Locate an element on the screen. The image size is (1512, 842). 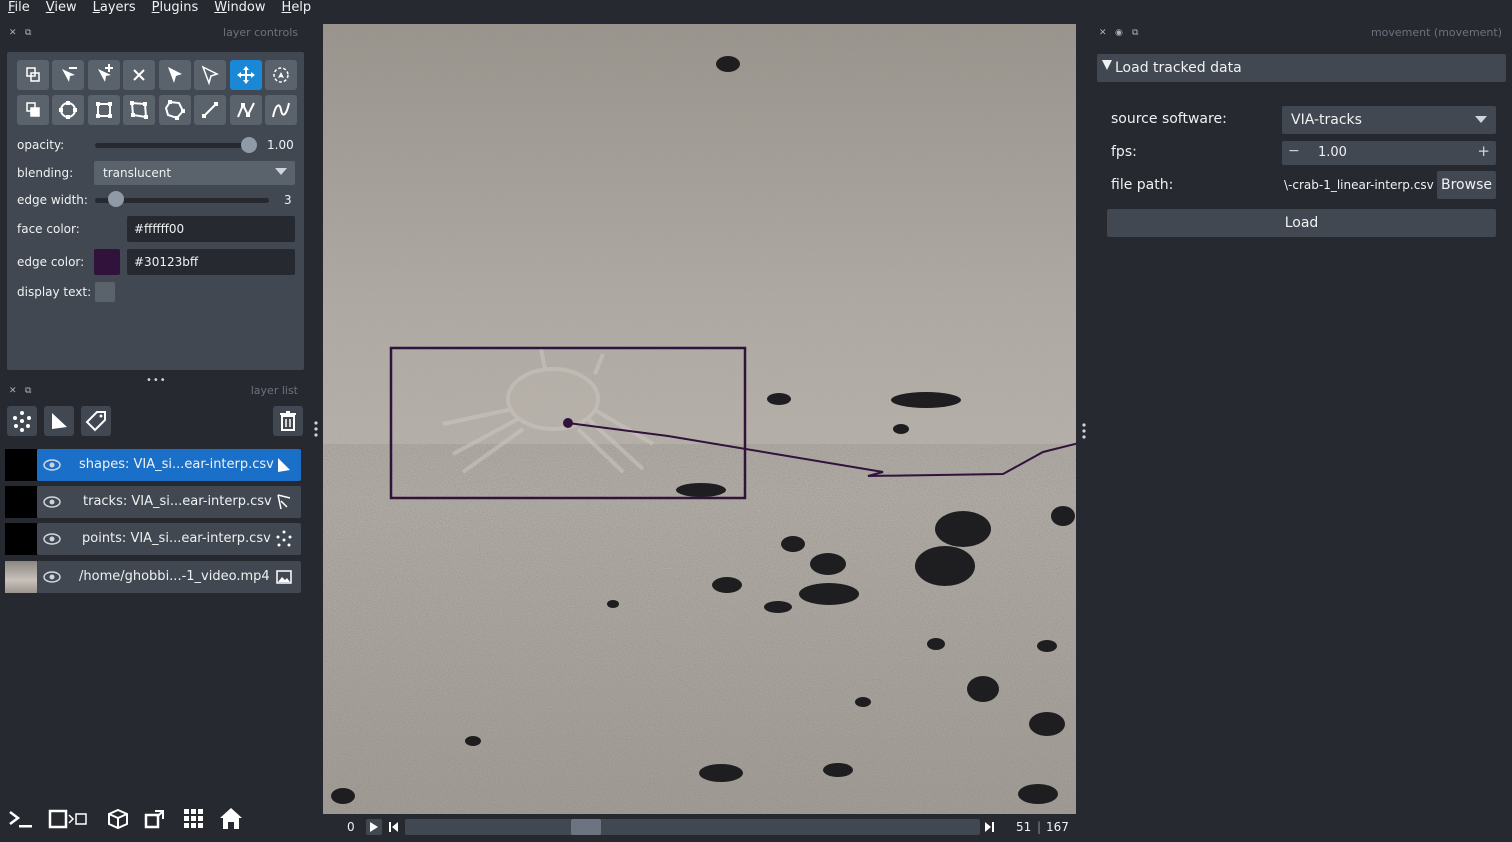
load-tracked-data-section-header: Load tracked data is located at coordinates (1301, 68).